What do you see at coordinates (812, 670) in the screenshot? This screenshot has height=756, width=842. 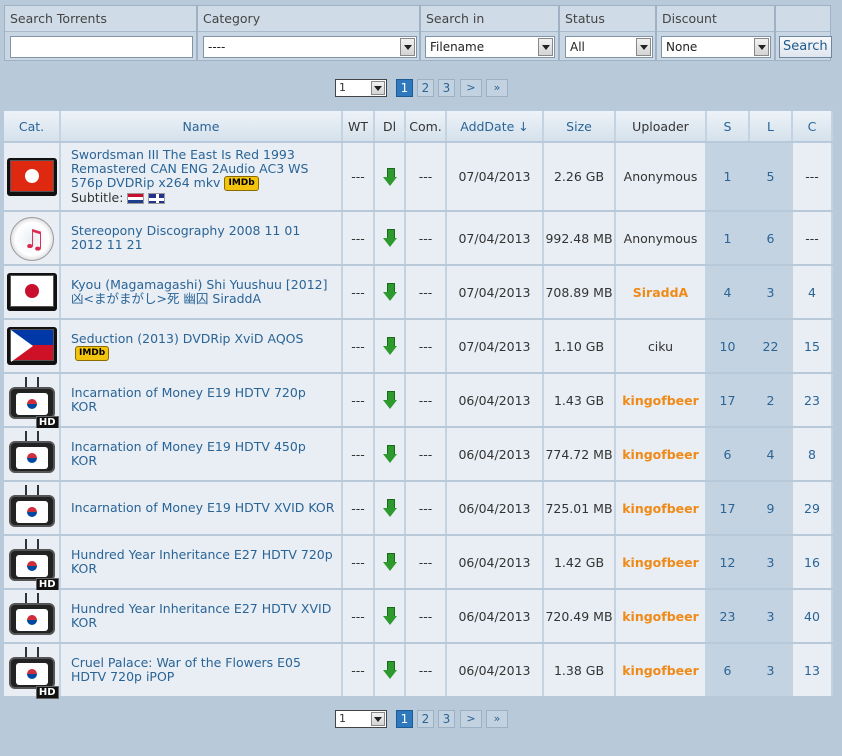 I see `completed-link: 13` at bounding box center [812, 670].